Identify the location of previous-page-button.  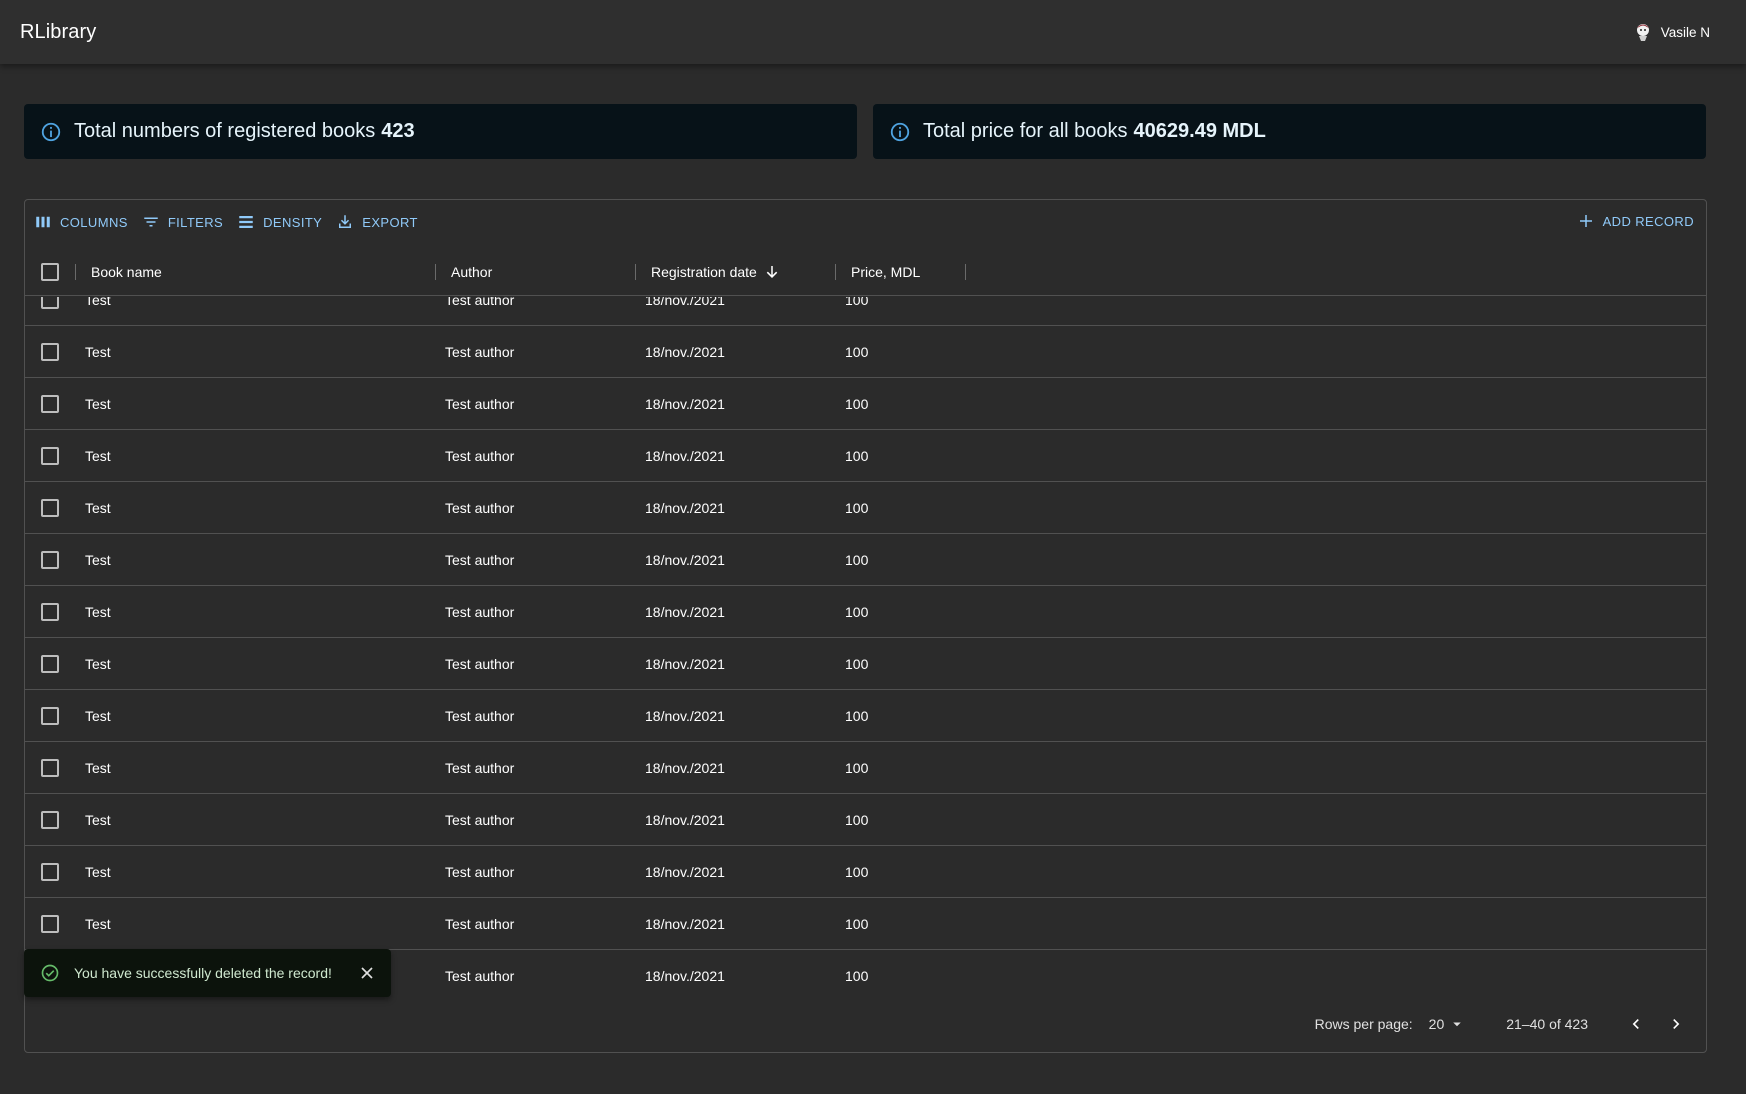
(1636, 1024).